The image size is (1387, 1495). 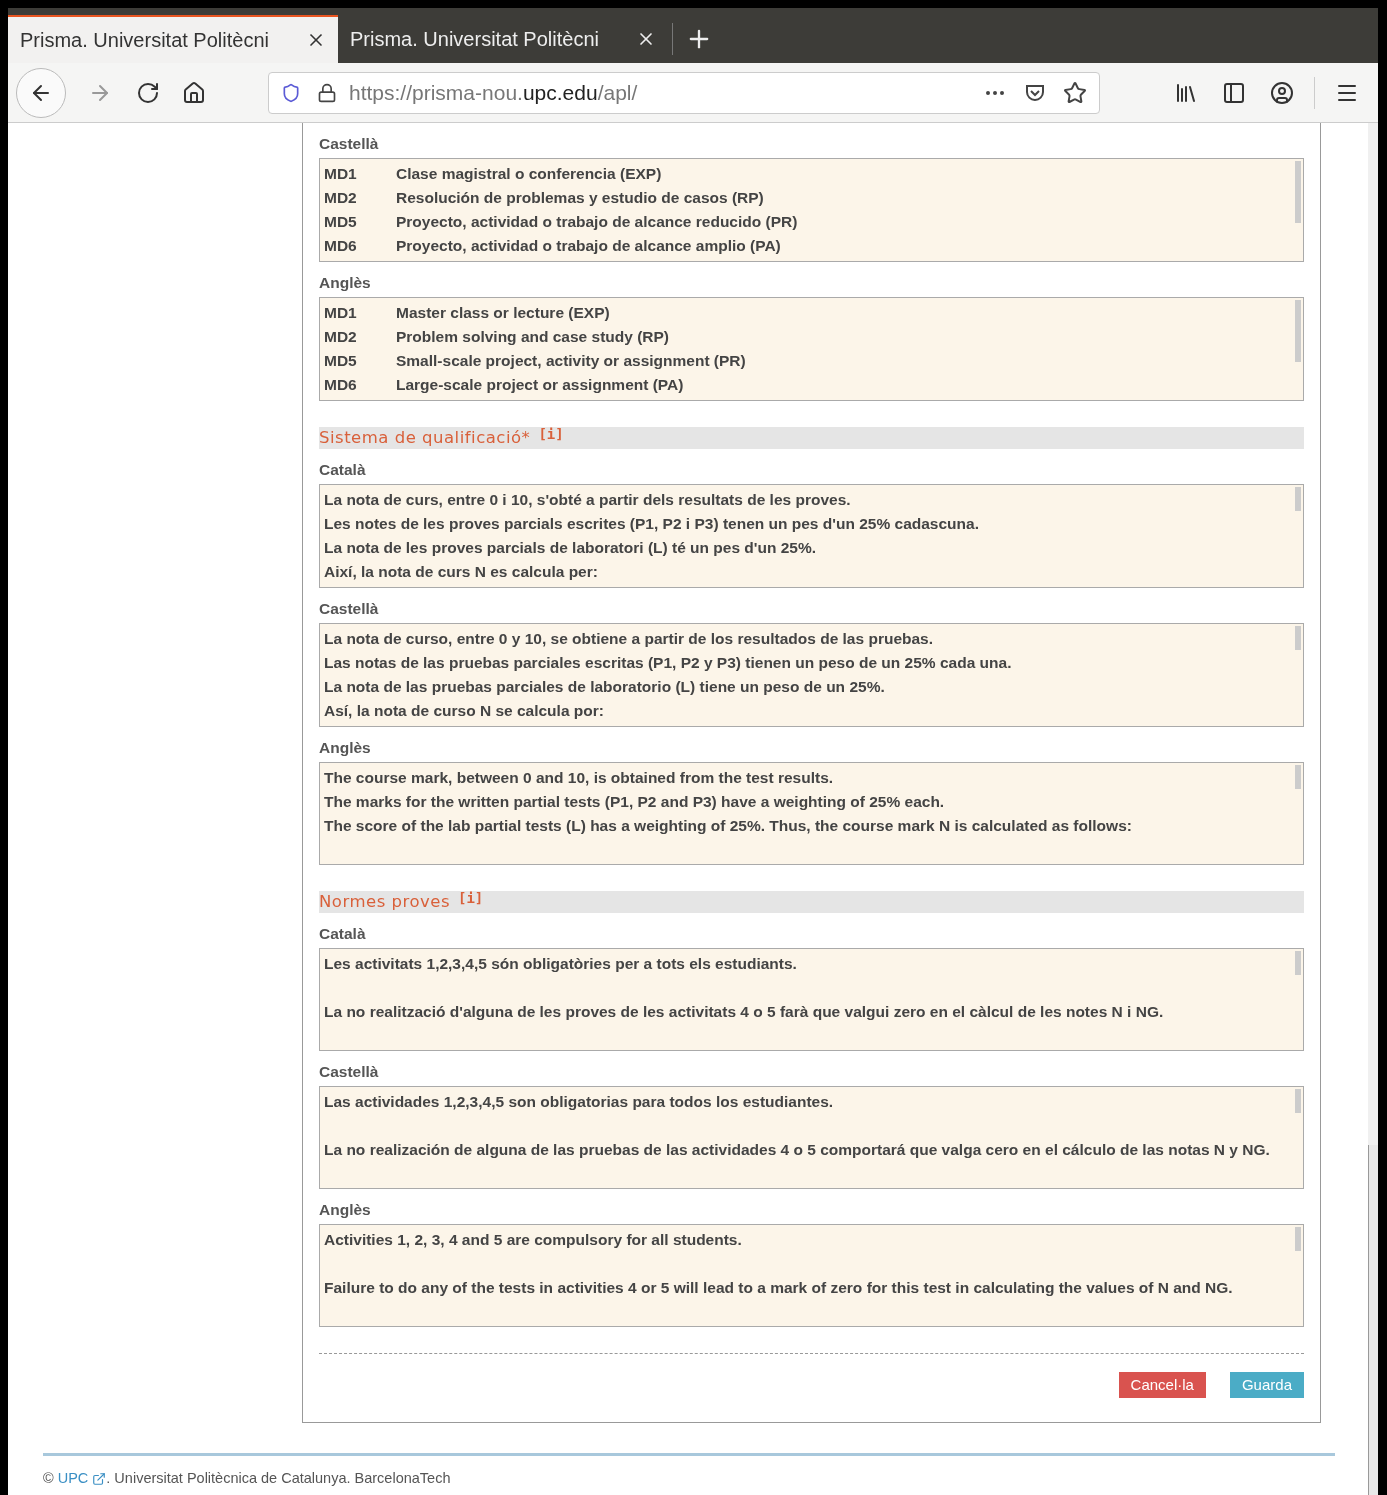 I want to click on shield-icon, so click(x=291, y=92).